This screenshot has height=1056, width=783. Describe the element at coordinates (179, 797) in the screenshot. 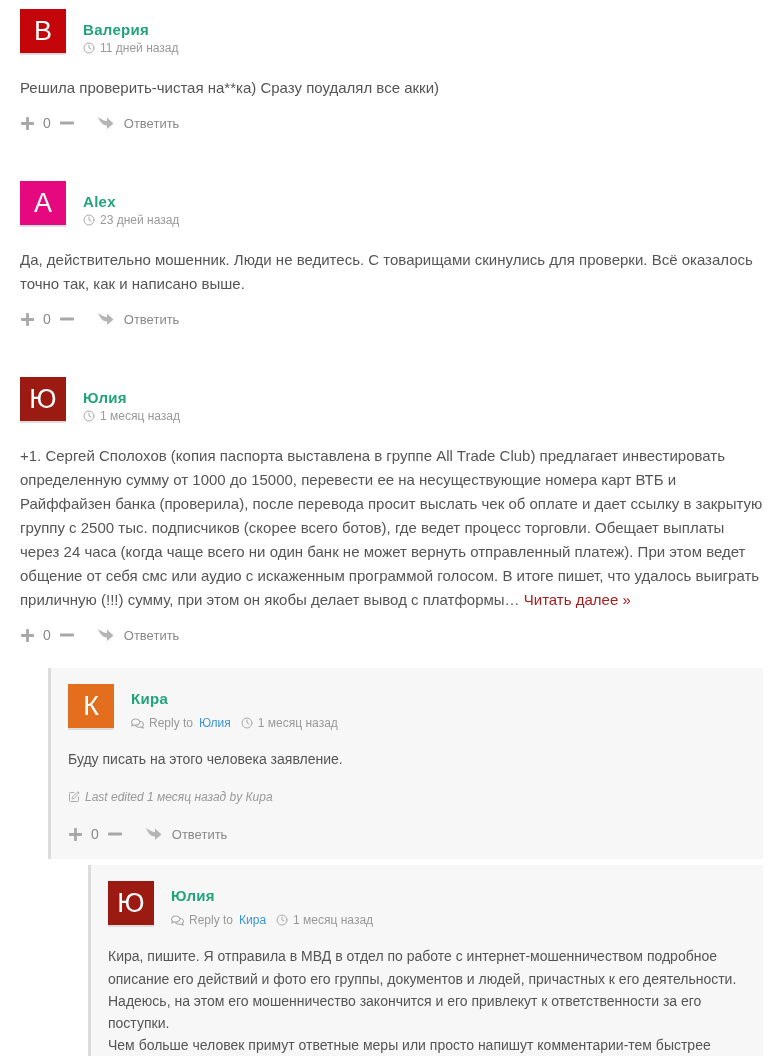

I see `edited-note: Last edited 1 месяц назад by Кира` at that location.